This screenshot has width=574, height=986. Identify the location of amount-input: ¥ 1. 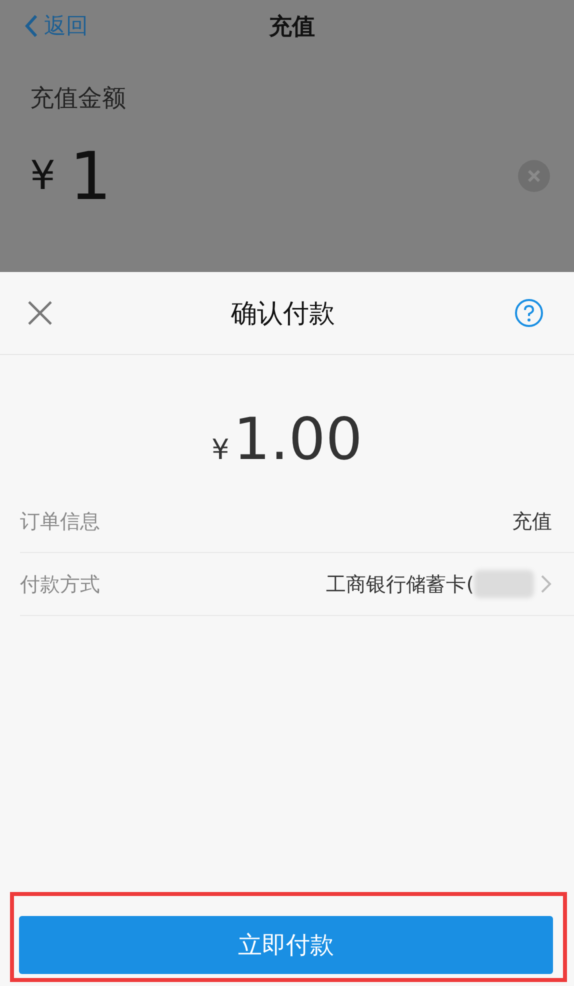
(292, 176).